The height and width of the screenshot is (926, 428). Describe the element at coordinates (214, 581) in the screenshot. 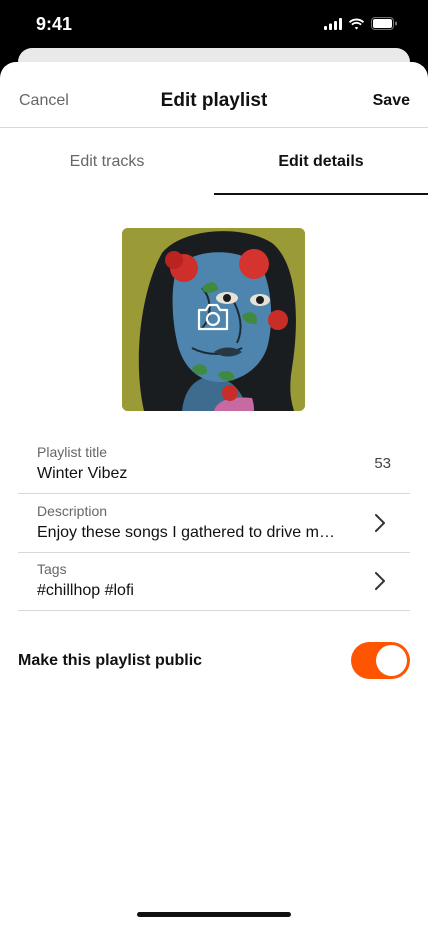

I see `tags-field: Tags #chillhop #lofi` at that location.